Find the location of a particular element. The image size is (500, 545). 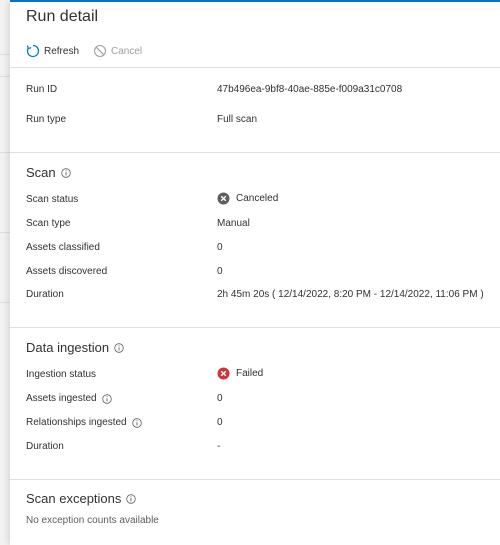

toolbar-separator is located at coordinates (255, 67).